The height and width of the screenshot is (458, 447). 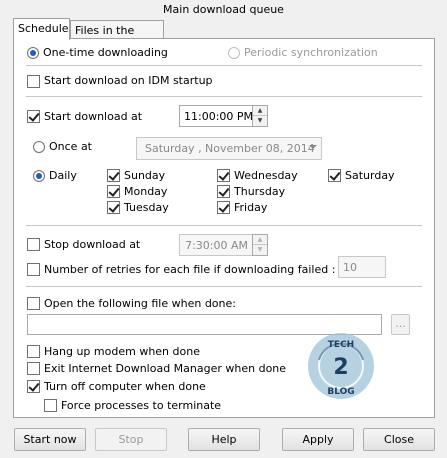 I want to click on techblog-watermark-logo: TECH 2 BLOG, so click(x=341, y=366).